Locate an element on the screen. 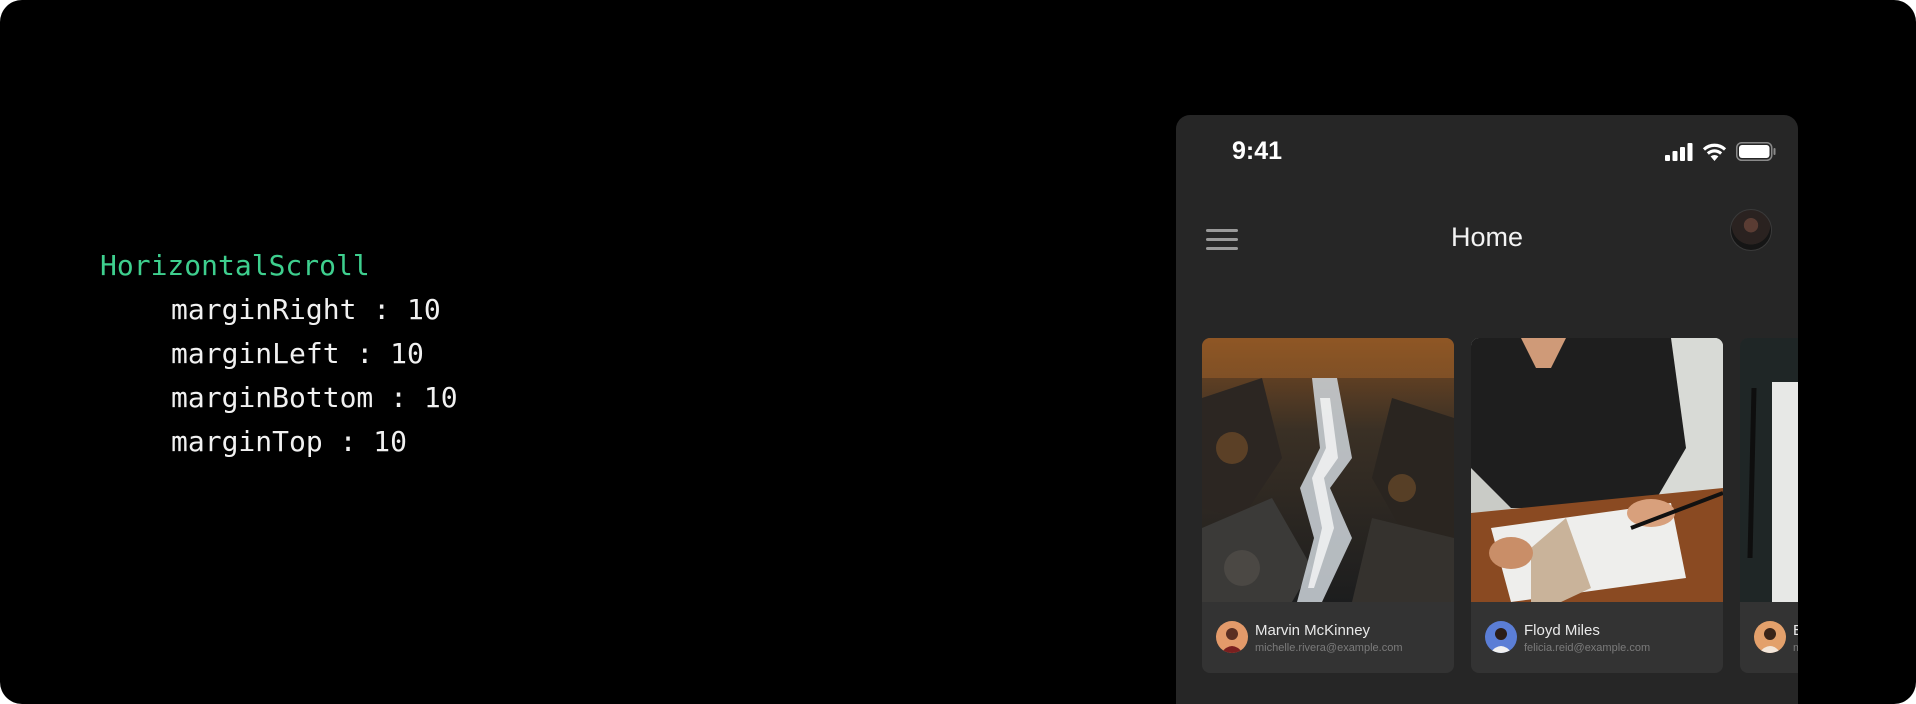  user-name: E is located at coordinates (1795, 630).